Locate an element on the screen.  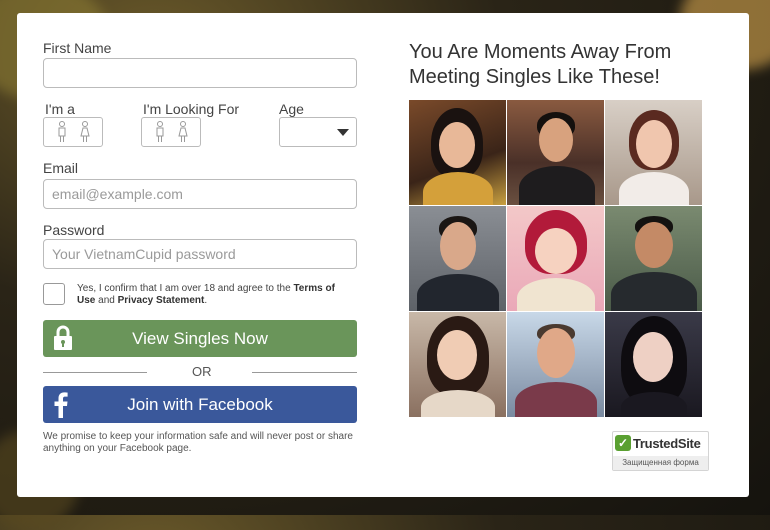
password-label: Password is located at coordinates (74, 230).